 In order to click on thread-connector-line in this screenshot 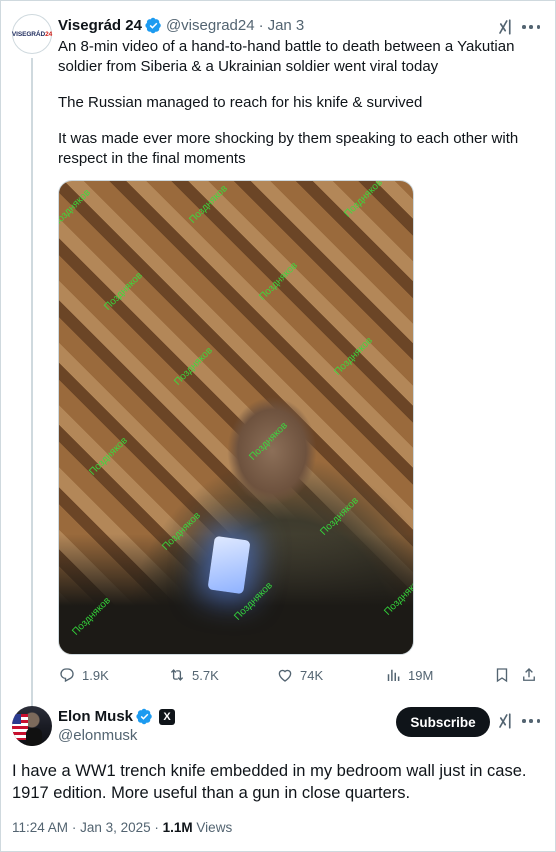, I will do `click(32, 383)`.